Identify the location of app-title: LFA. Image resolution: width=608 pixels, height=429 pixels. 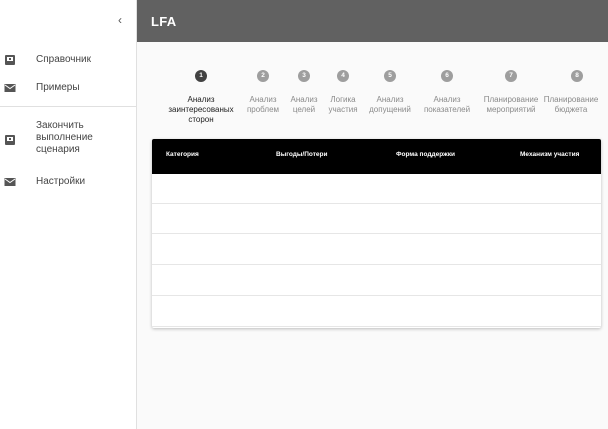
(164, 21).